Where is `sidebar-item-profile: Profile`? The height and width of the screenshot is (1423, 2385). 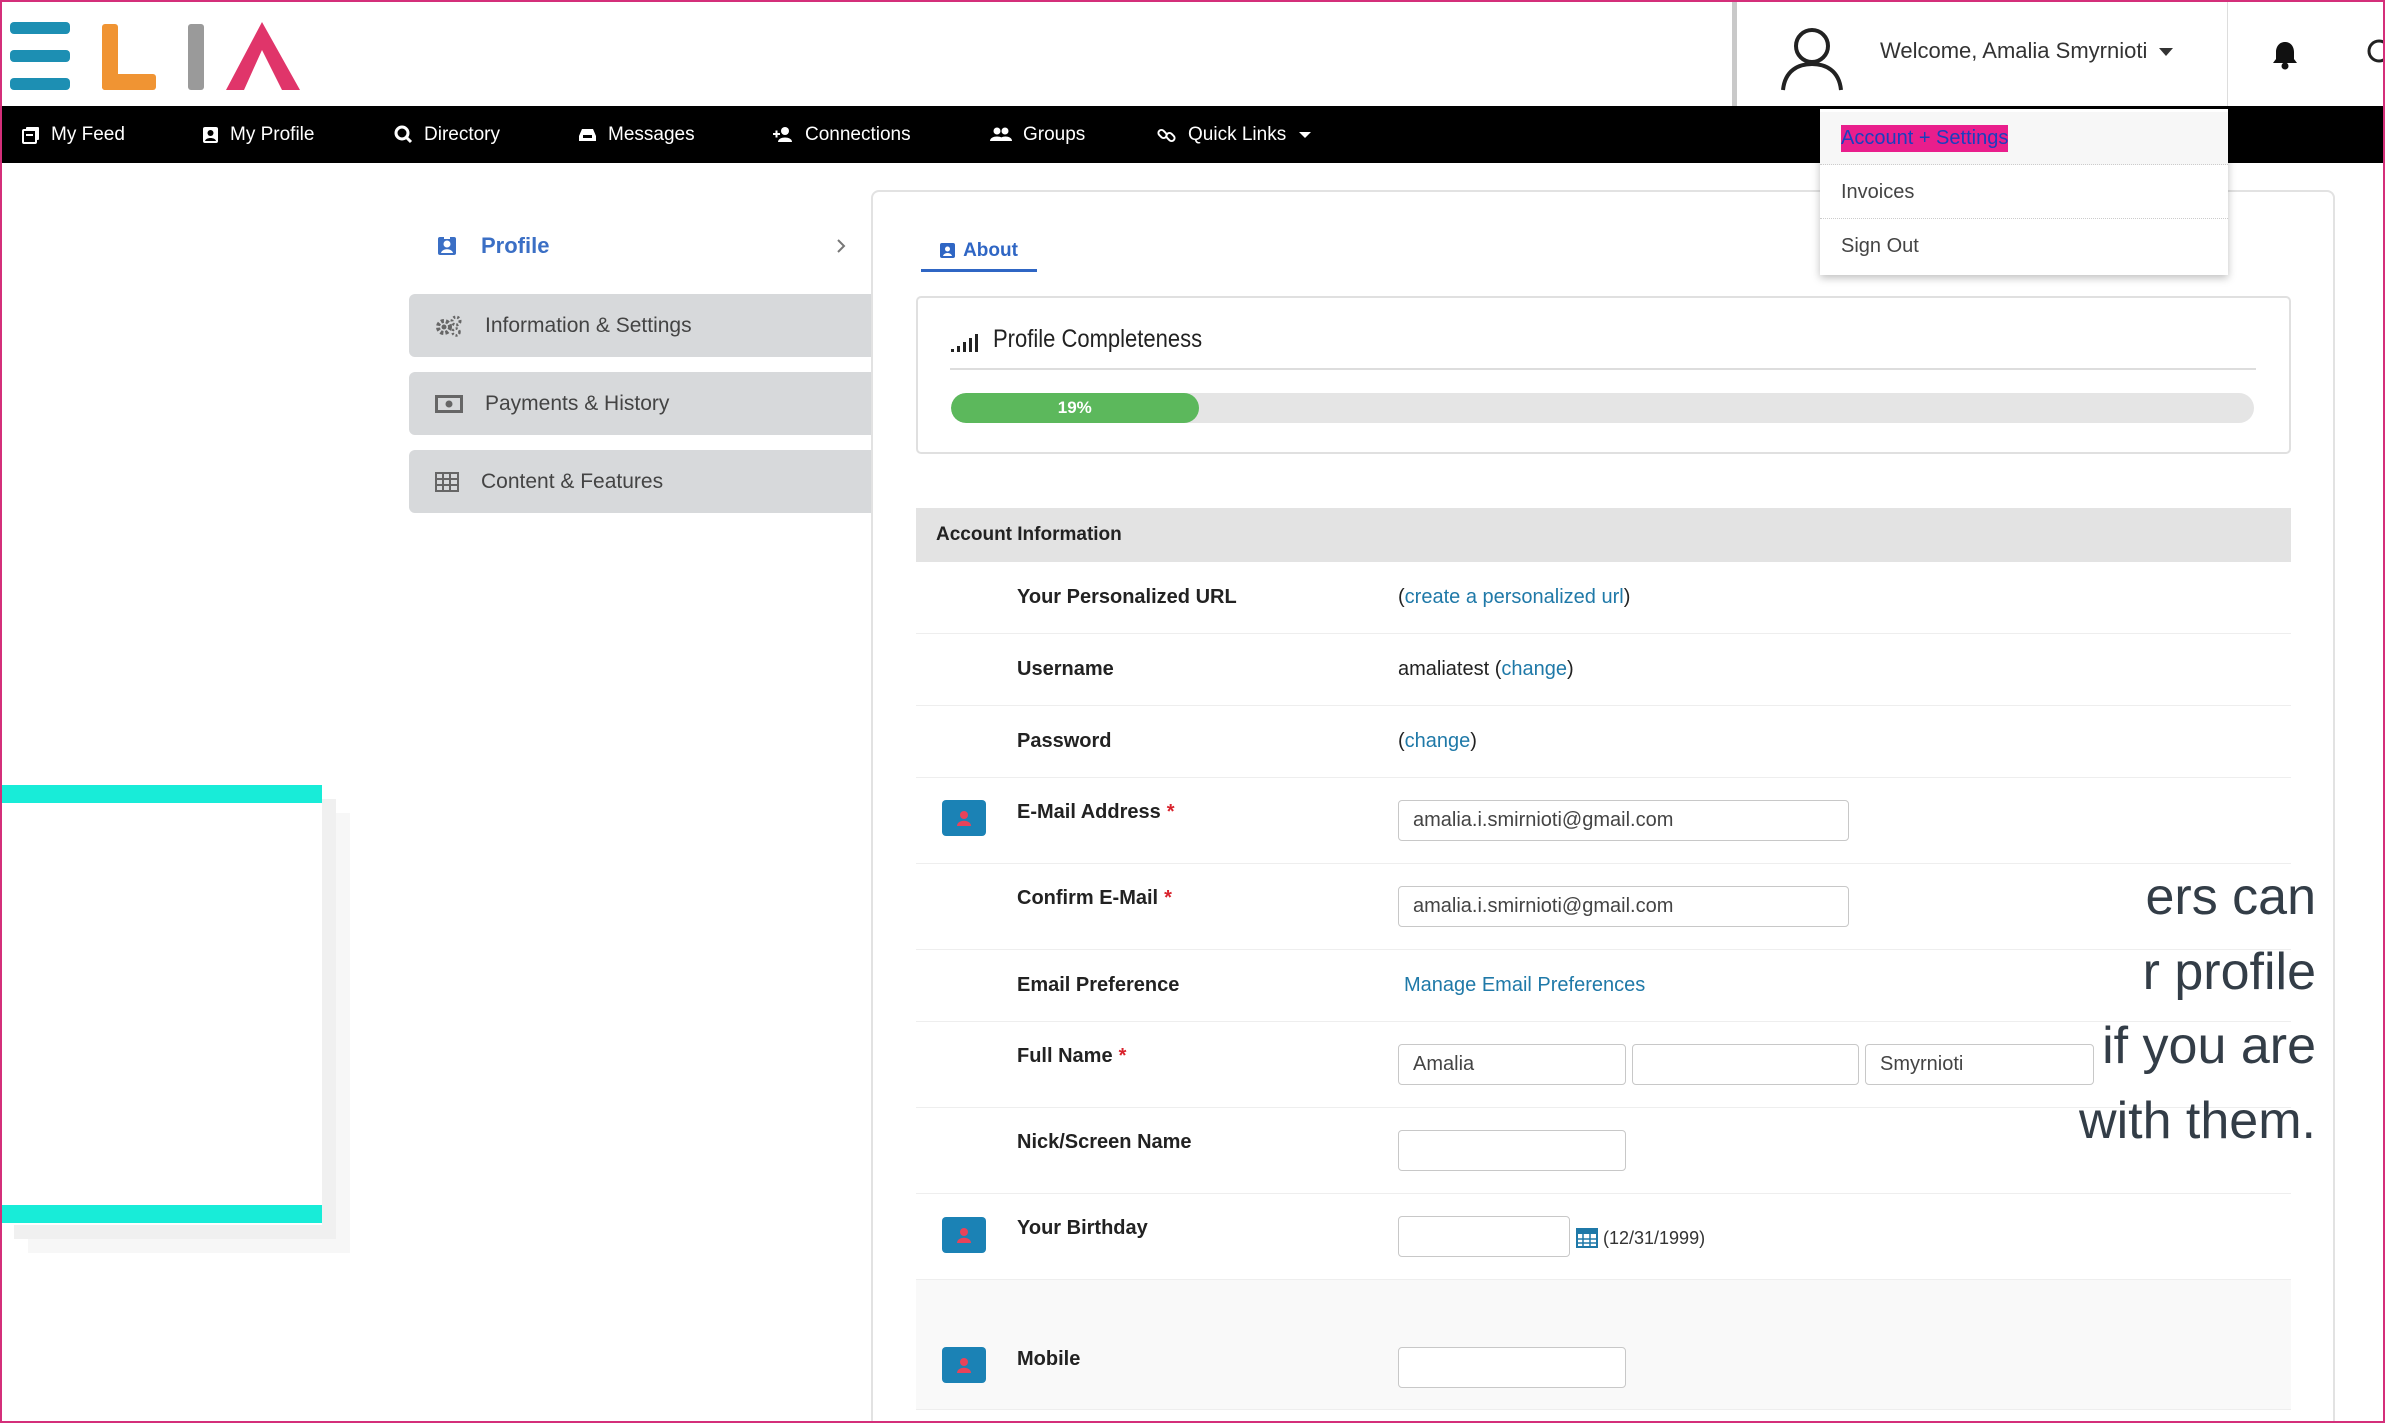
sidebar-item-profile: Profile is located at coordinates (640, 246).